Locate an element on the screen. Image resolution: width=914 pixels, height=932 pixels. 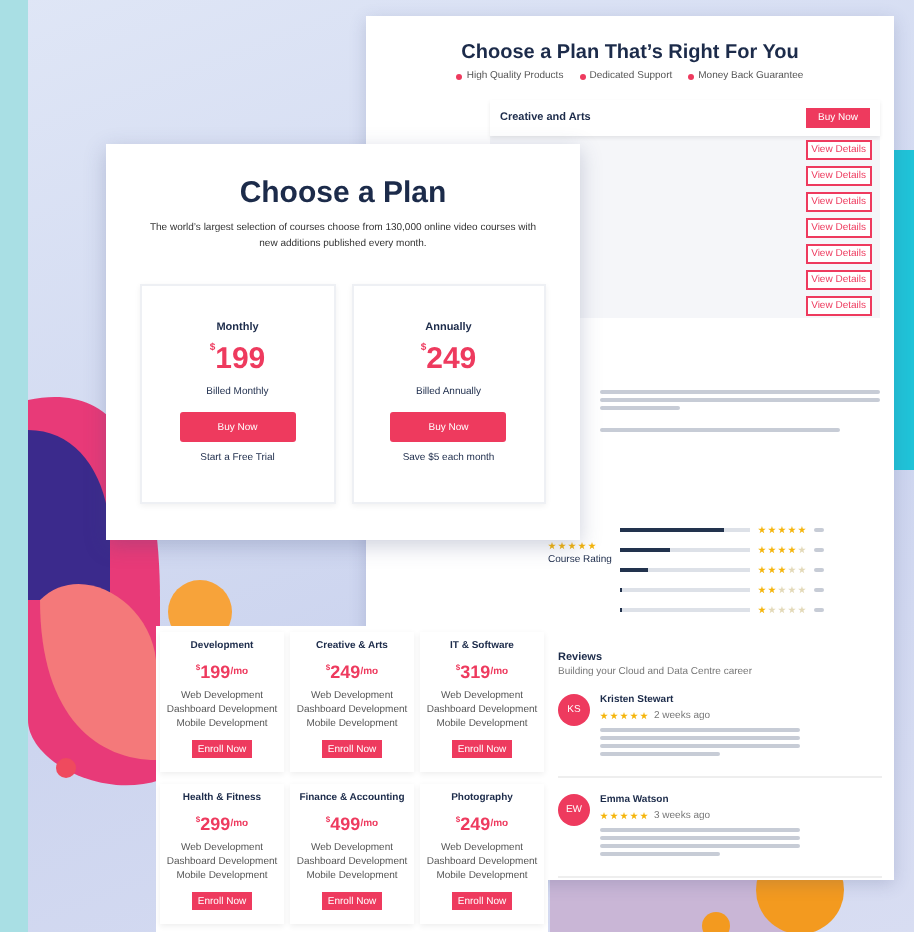
plan-price: 199 is located at coordinates (240, 359).